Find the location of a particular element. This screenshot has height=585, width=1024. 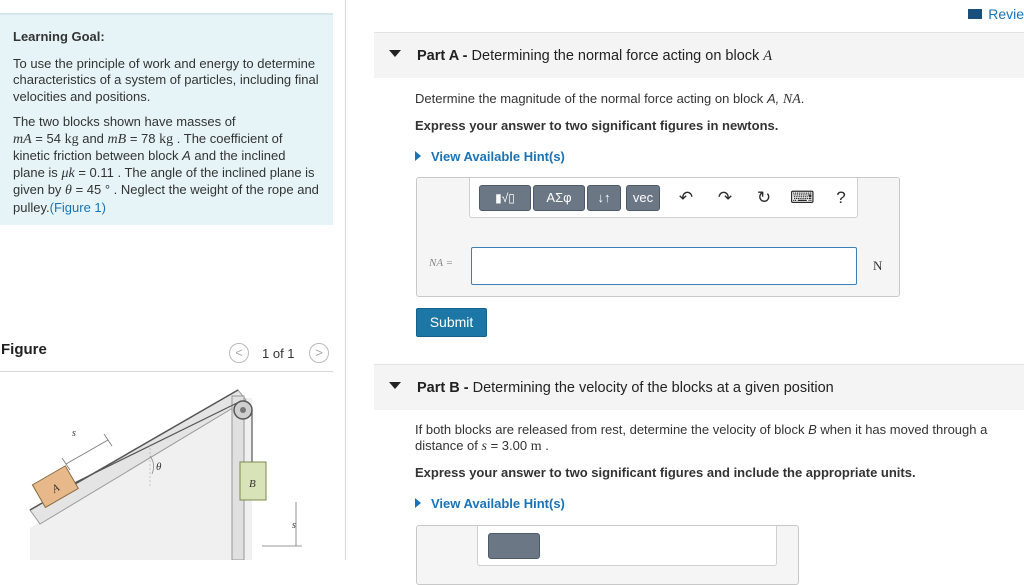

math-toolbar: ▮√▯ ΑΣφ ↓↑ vec ↶ ↷ ↻ ⌨ ? is located at coordinates (663, 198).